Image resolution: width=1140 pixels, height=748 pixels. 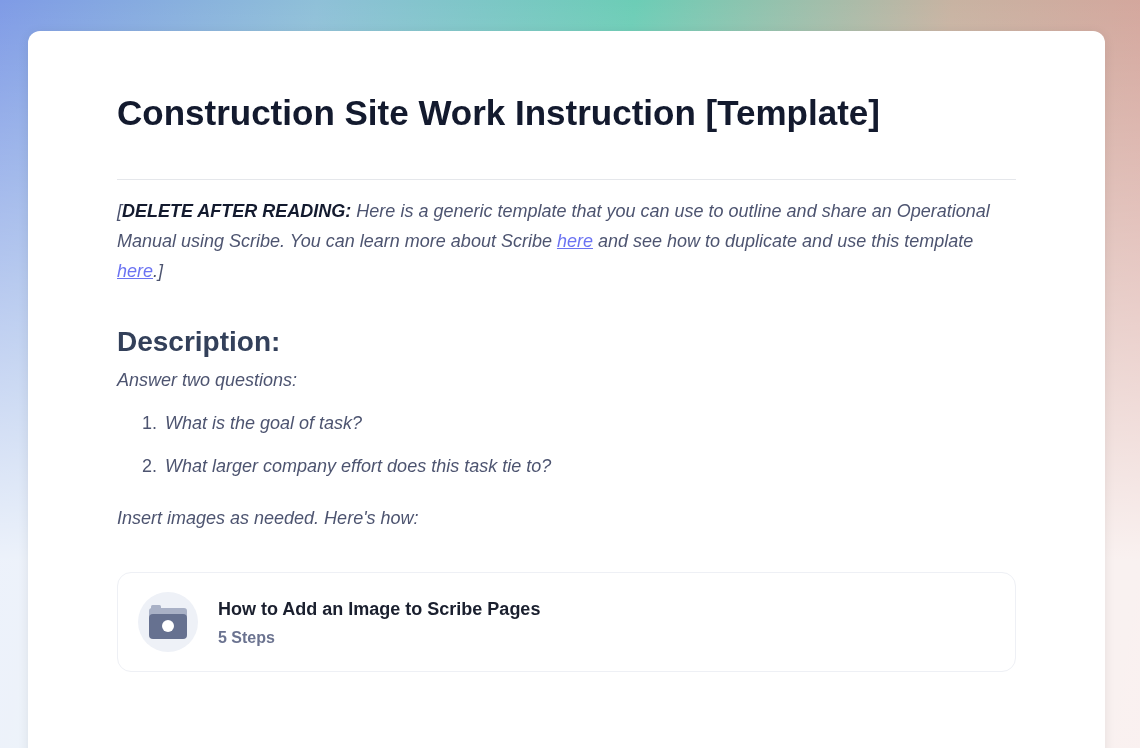 What do you see at coordinates (379, 609) in the screenshot?
I see `guide-title: How to Add an Image to Scribe Pages` at bounding box center [379, 609].